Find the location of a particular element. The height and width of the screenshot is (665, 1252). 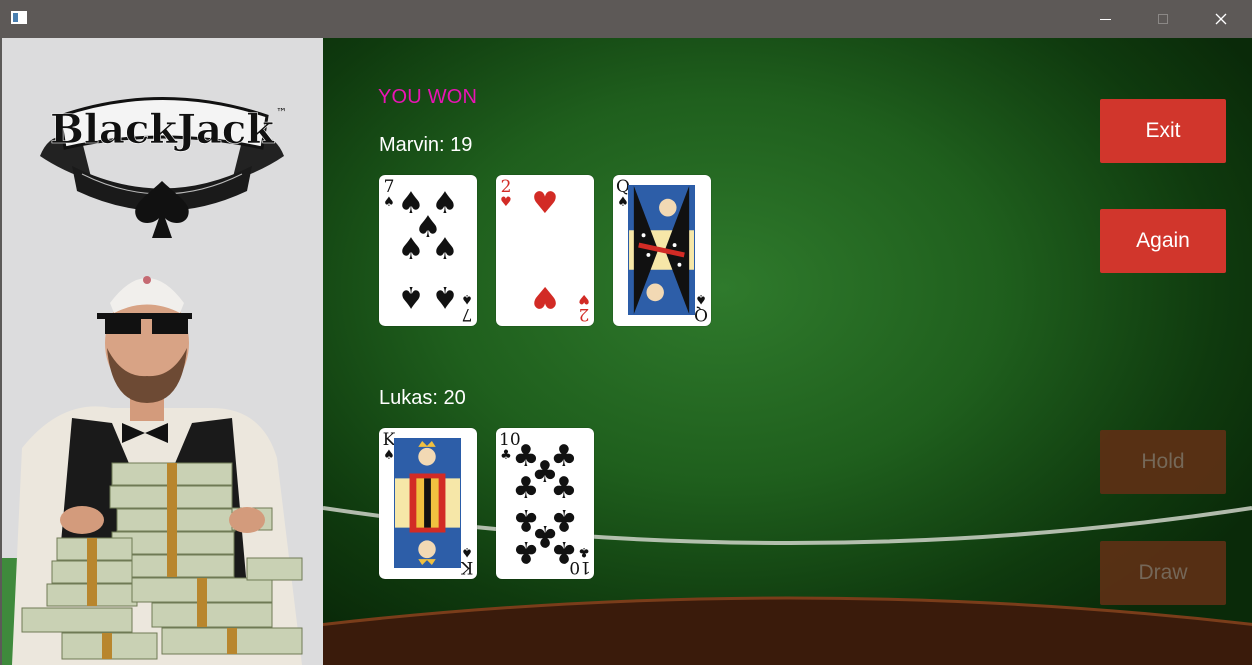

minimize-icon is located at coordinates (1105, 19).